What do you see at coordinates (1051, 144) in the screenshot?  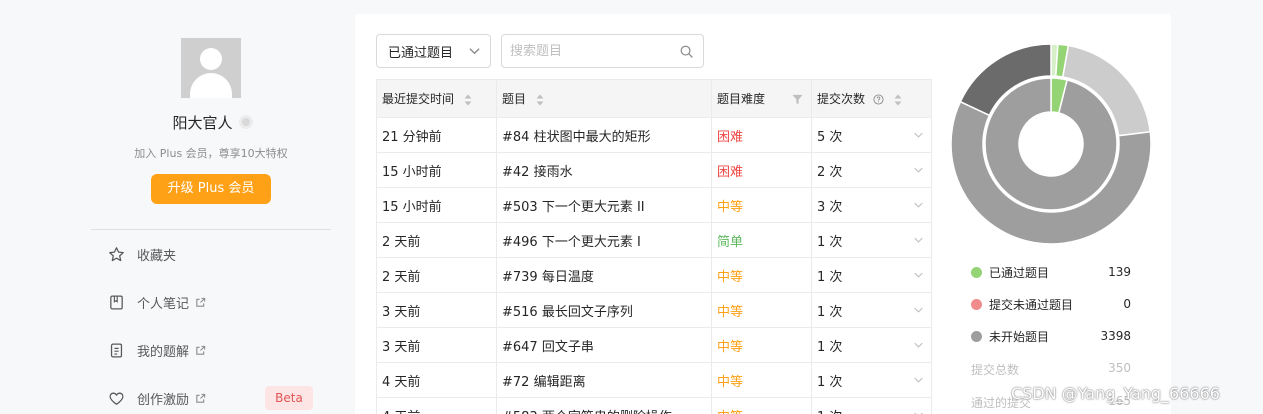 I see `donut-hole` at bounding box center [1051, 144].